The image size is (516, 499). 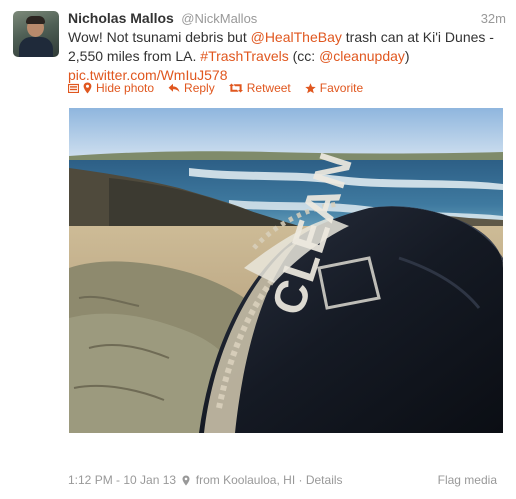 I want to click on avatar-body-shape, so click(x=36, y=47).